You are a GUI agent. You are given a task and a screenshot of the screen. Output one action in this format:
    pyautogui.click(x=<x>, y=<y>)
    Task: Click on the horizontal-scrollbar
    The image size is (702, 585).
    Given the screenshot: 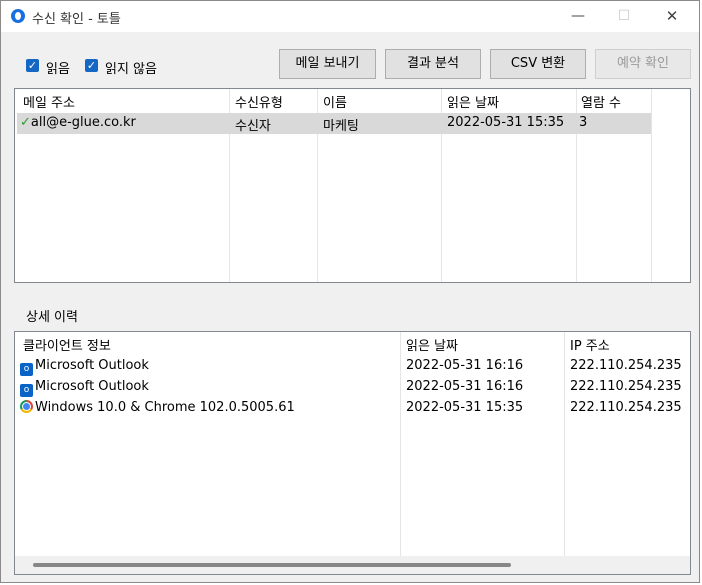 What is the action you would take?
    pyautogui.click(x=352, y=565)
    